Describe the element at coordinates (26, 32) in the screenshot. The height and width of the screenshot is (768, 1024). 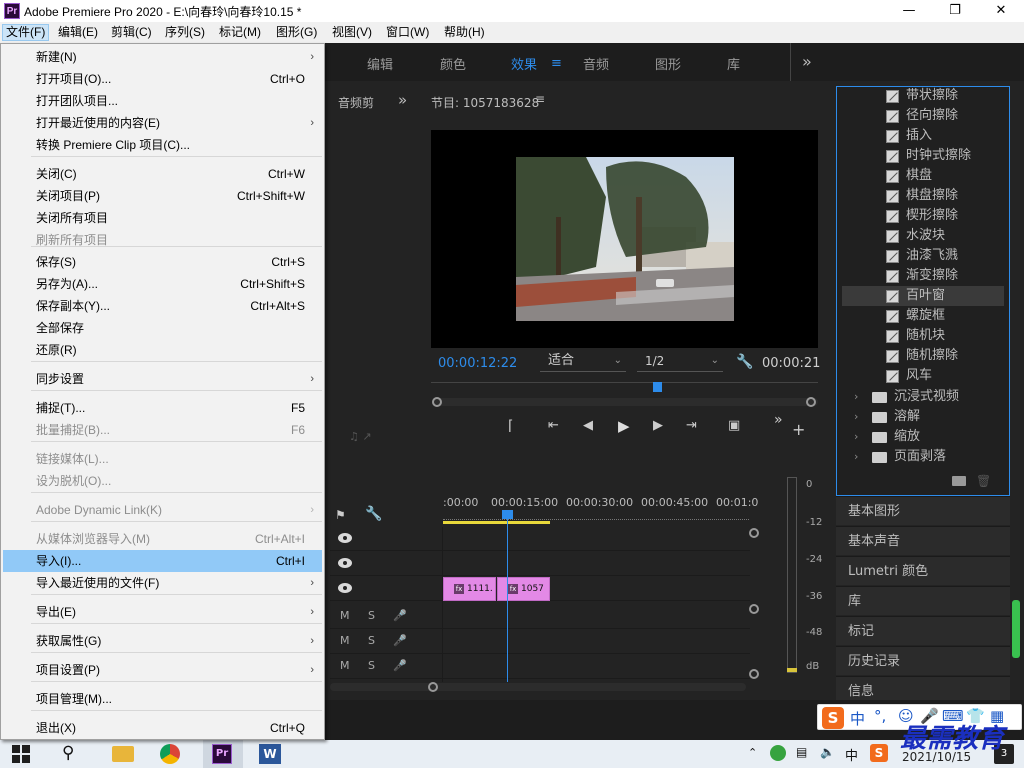
I see `menu-file: 文件(F)` at that location.